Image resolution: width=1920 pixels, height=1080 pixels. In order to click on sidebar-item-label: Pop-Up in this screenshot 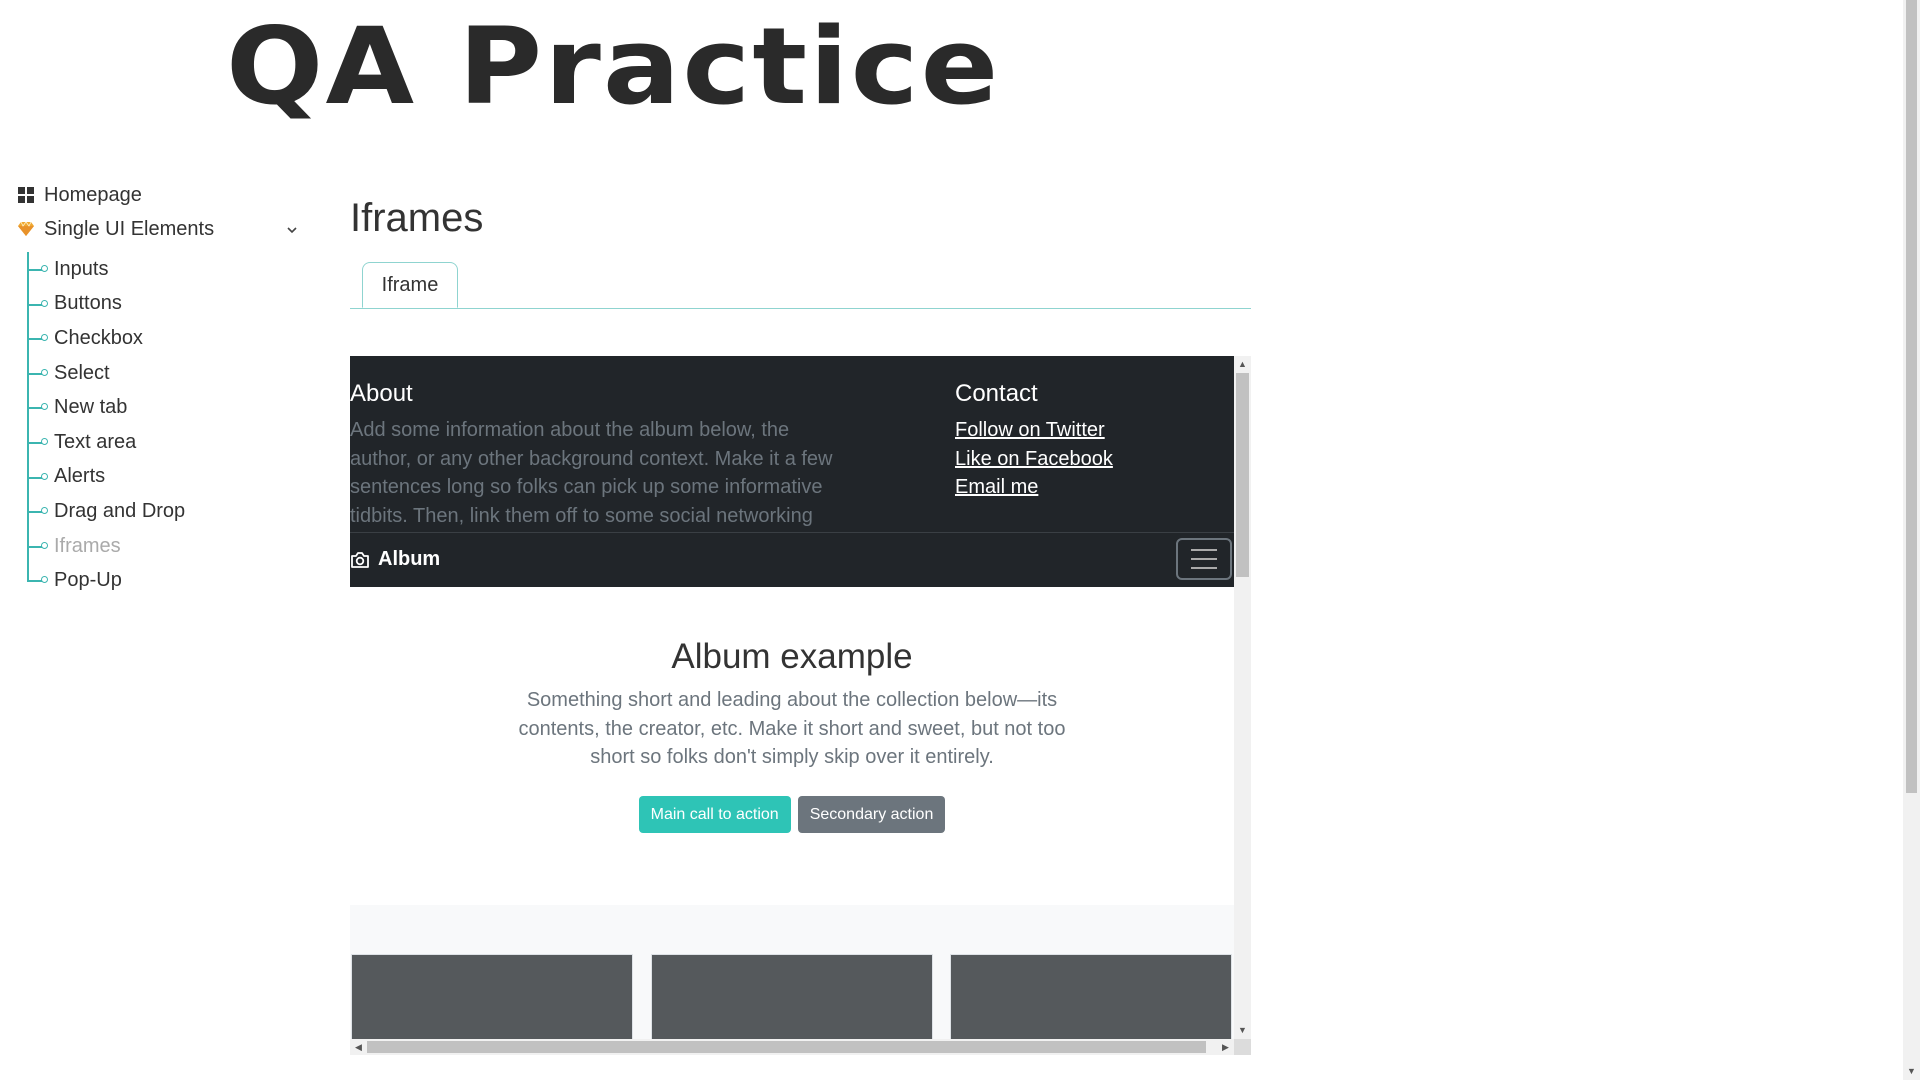, I will do `click(88, 580)`.